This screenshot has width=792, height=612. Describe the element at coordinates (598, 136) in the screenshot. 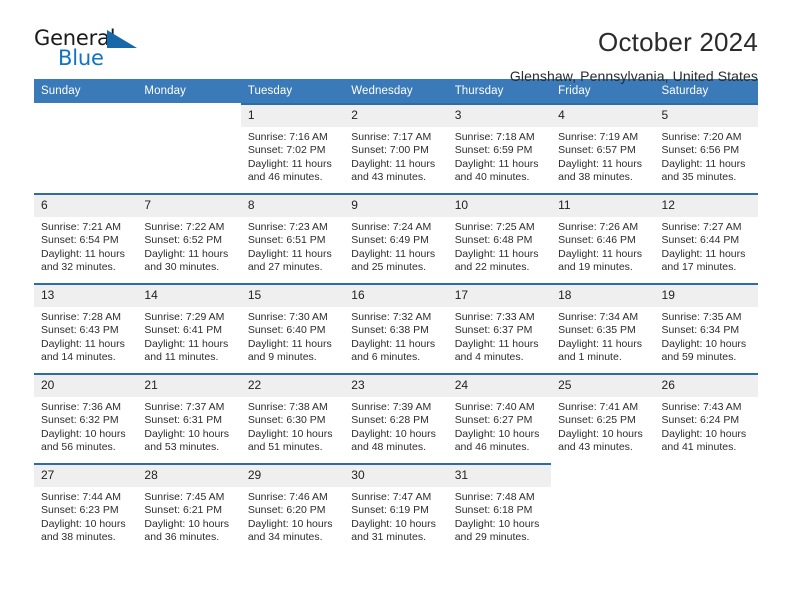

I see `sunrise-time: Sunrise: 7:19 AM` at that location.